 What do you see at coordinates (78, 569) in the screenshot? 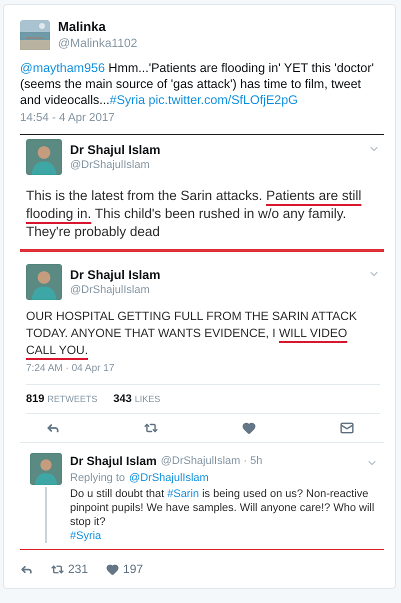
I see `action-count: 231` at bounding box center [78, 569].